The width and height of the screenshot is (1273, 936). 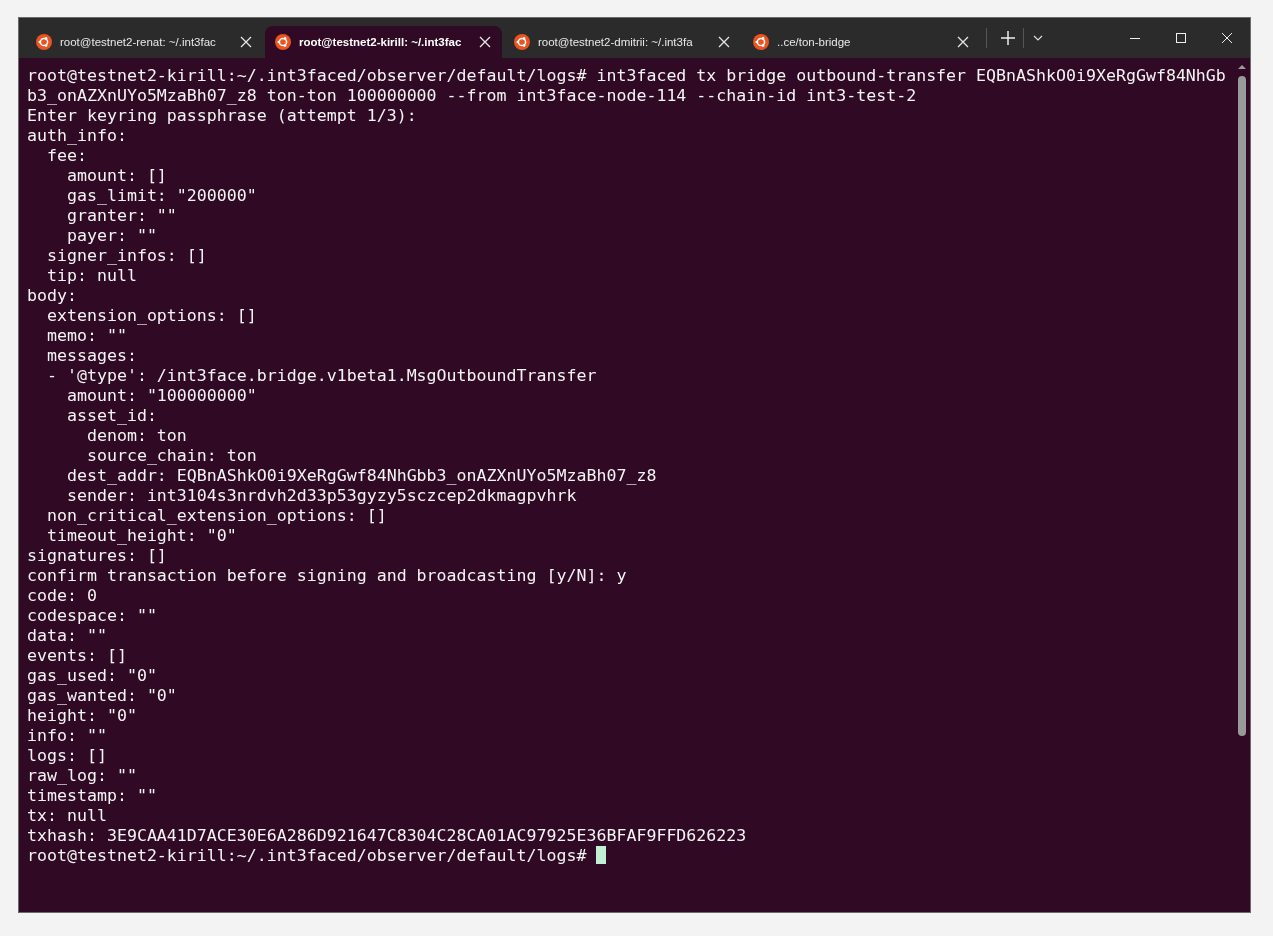 I want to click on terminal-line: amount: [], so click(x=116, y=175).